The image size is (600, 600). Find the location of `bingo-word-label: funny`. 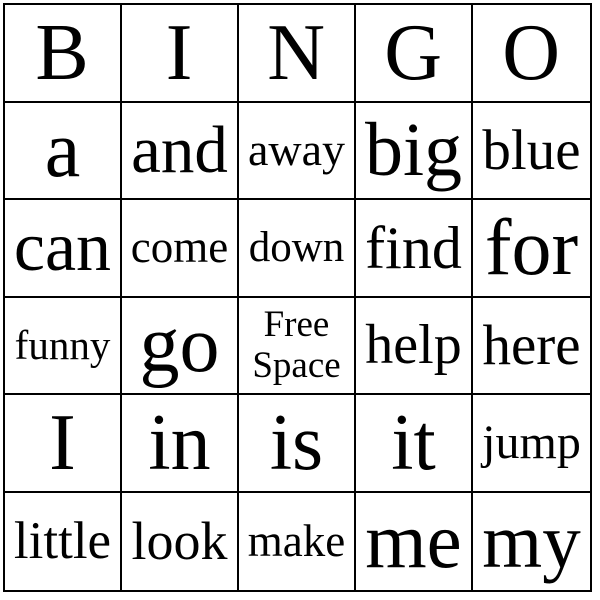

bingo-word-label: funny is located at coordinates (62, 344).